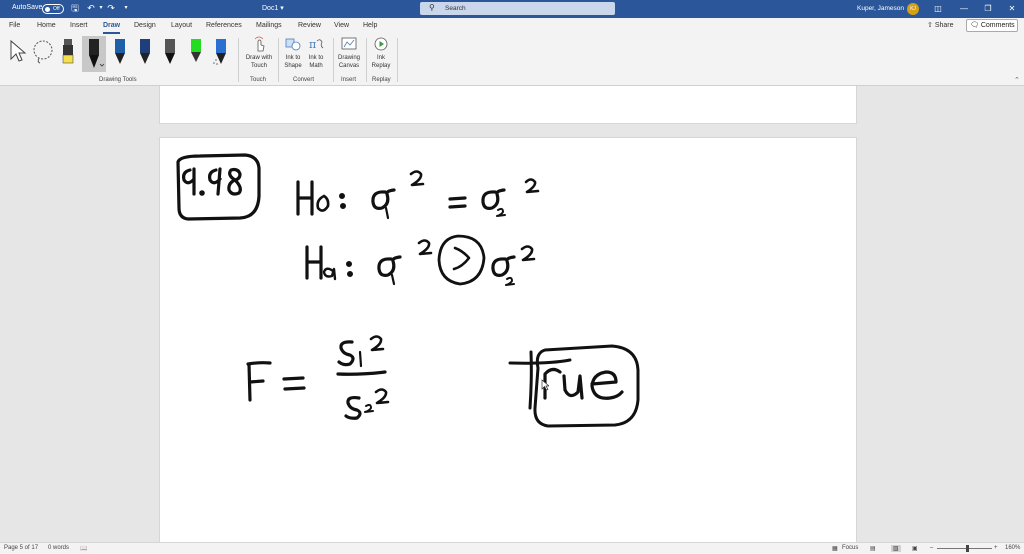 The image size is (1024, 554). Describe the element at coordinates (964, 9) in the screenshot. I see `minimize-icon: —` at that location.